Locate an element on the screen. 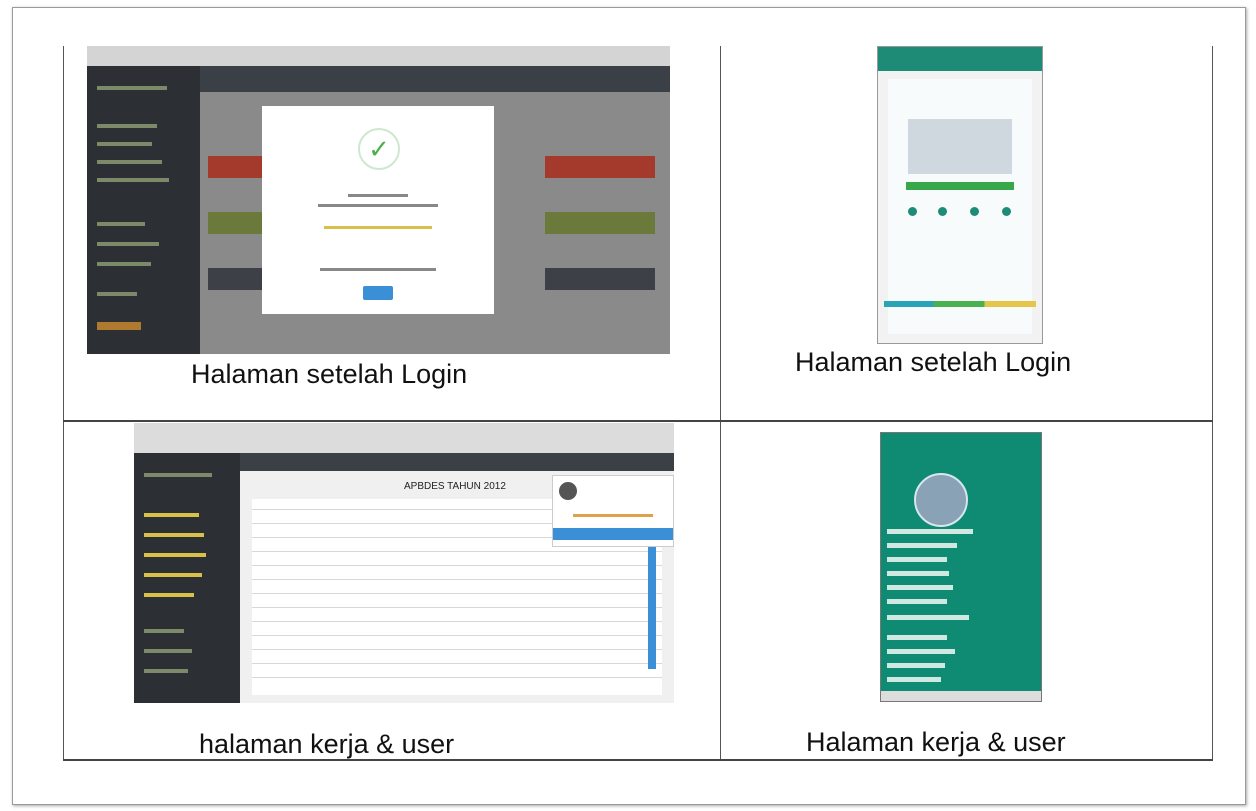  caption-bottom-left: halaman kerja & user is located at coordinates (327, 744).